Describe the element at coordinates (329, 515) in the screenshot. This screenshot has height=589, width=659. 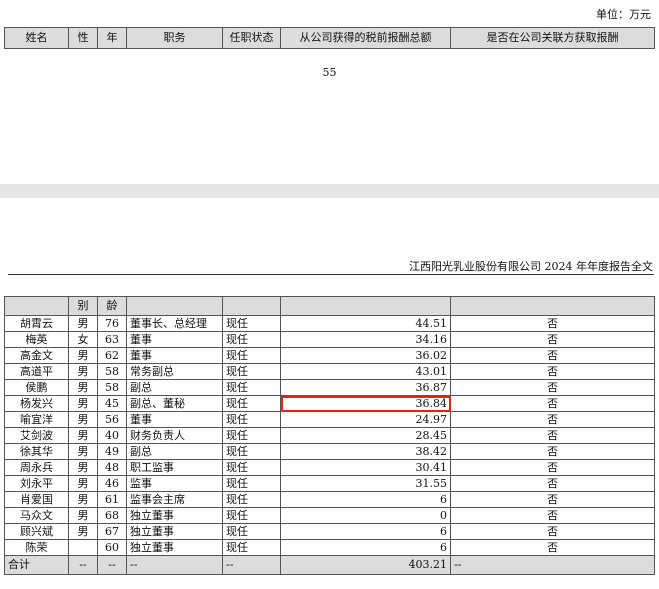
I see `table-row: 马众文男 68 独立董事 现任 0 否` at that location.